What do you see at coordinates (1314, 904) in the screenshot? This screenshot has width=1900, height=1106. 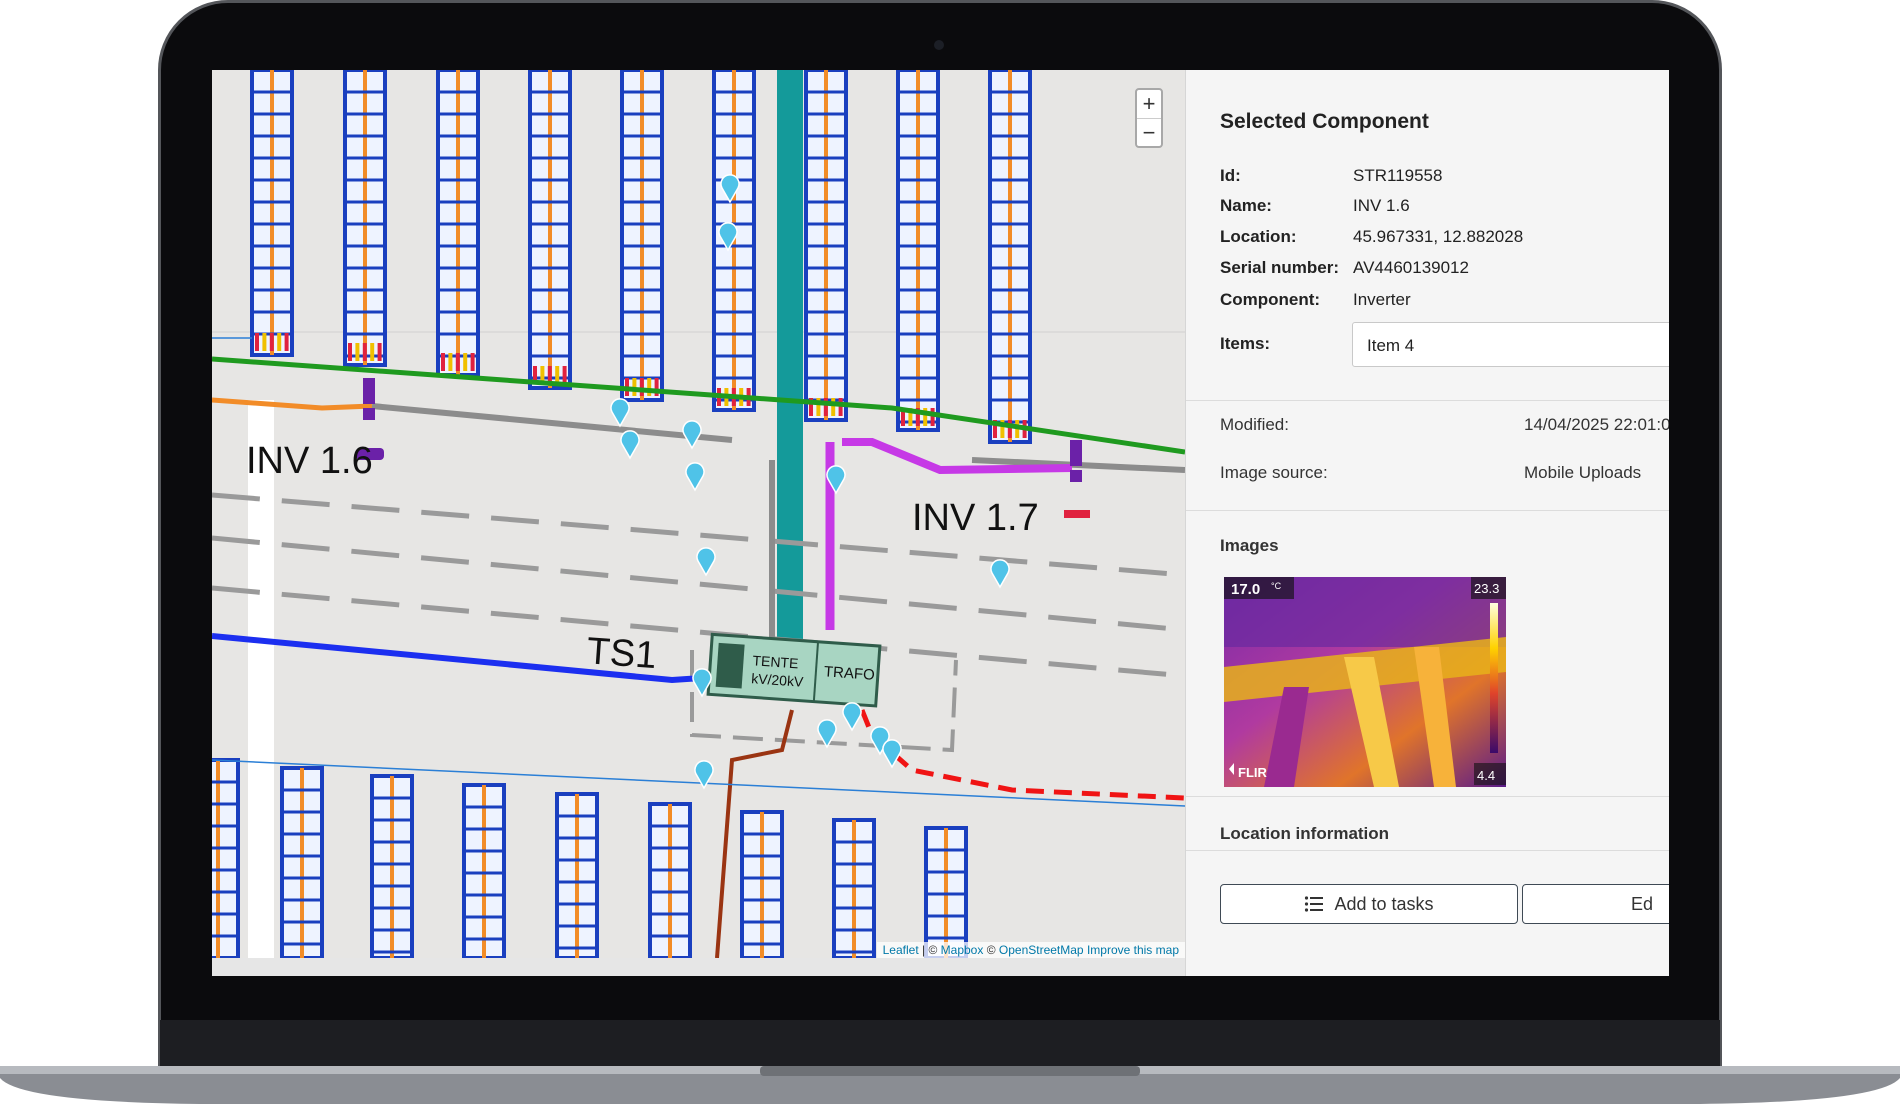 I see `list-icon` at bounding box center [1314, 904].